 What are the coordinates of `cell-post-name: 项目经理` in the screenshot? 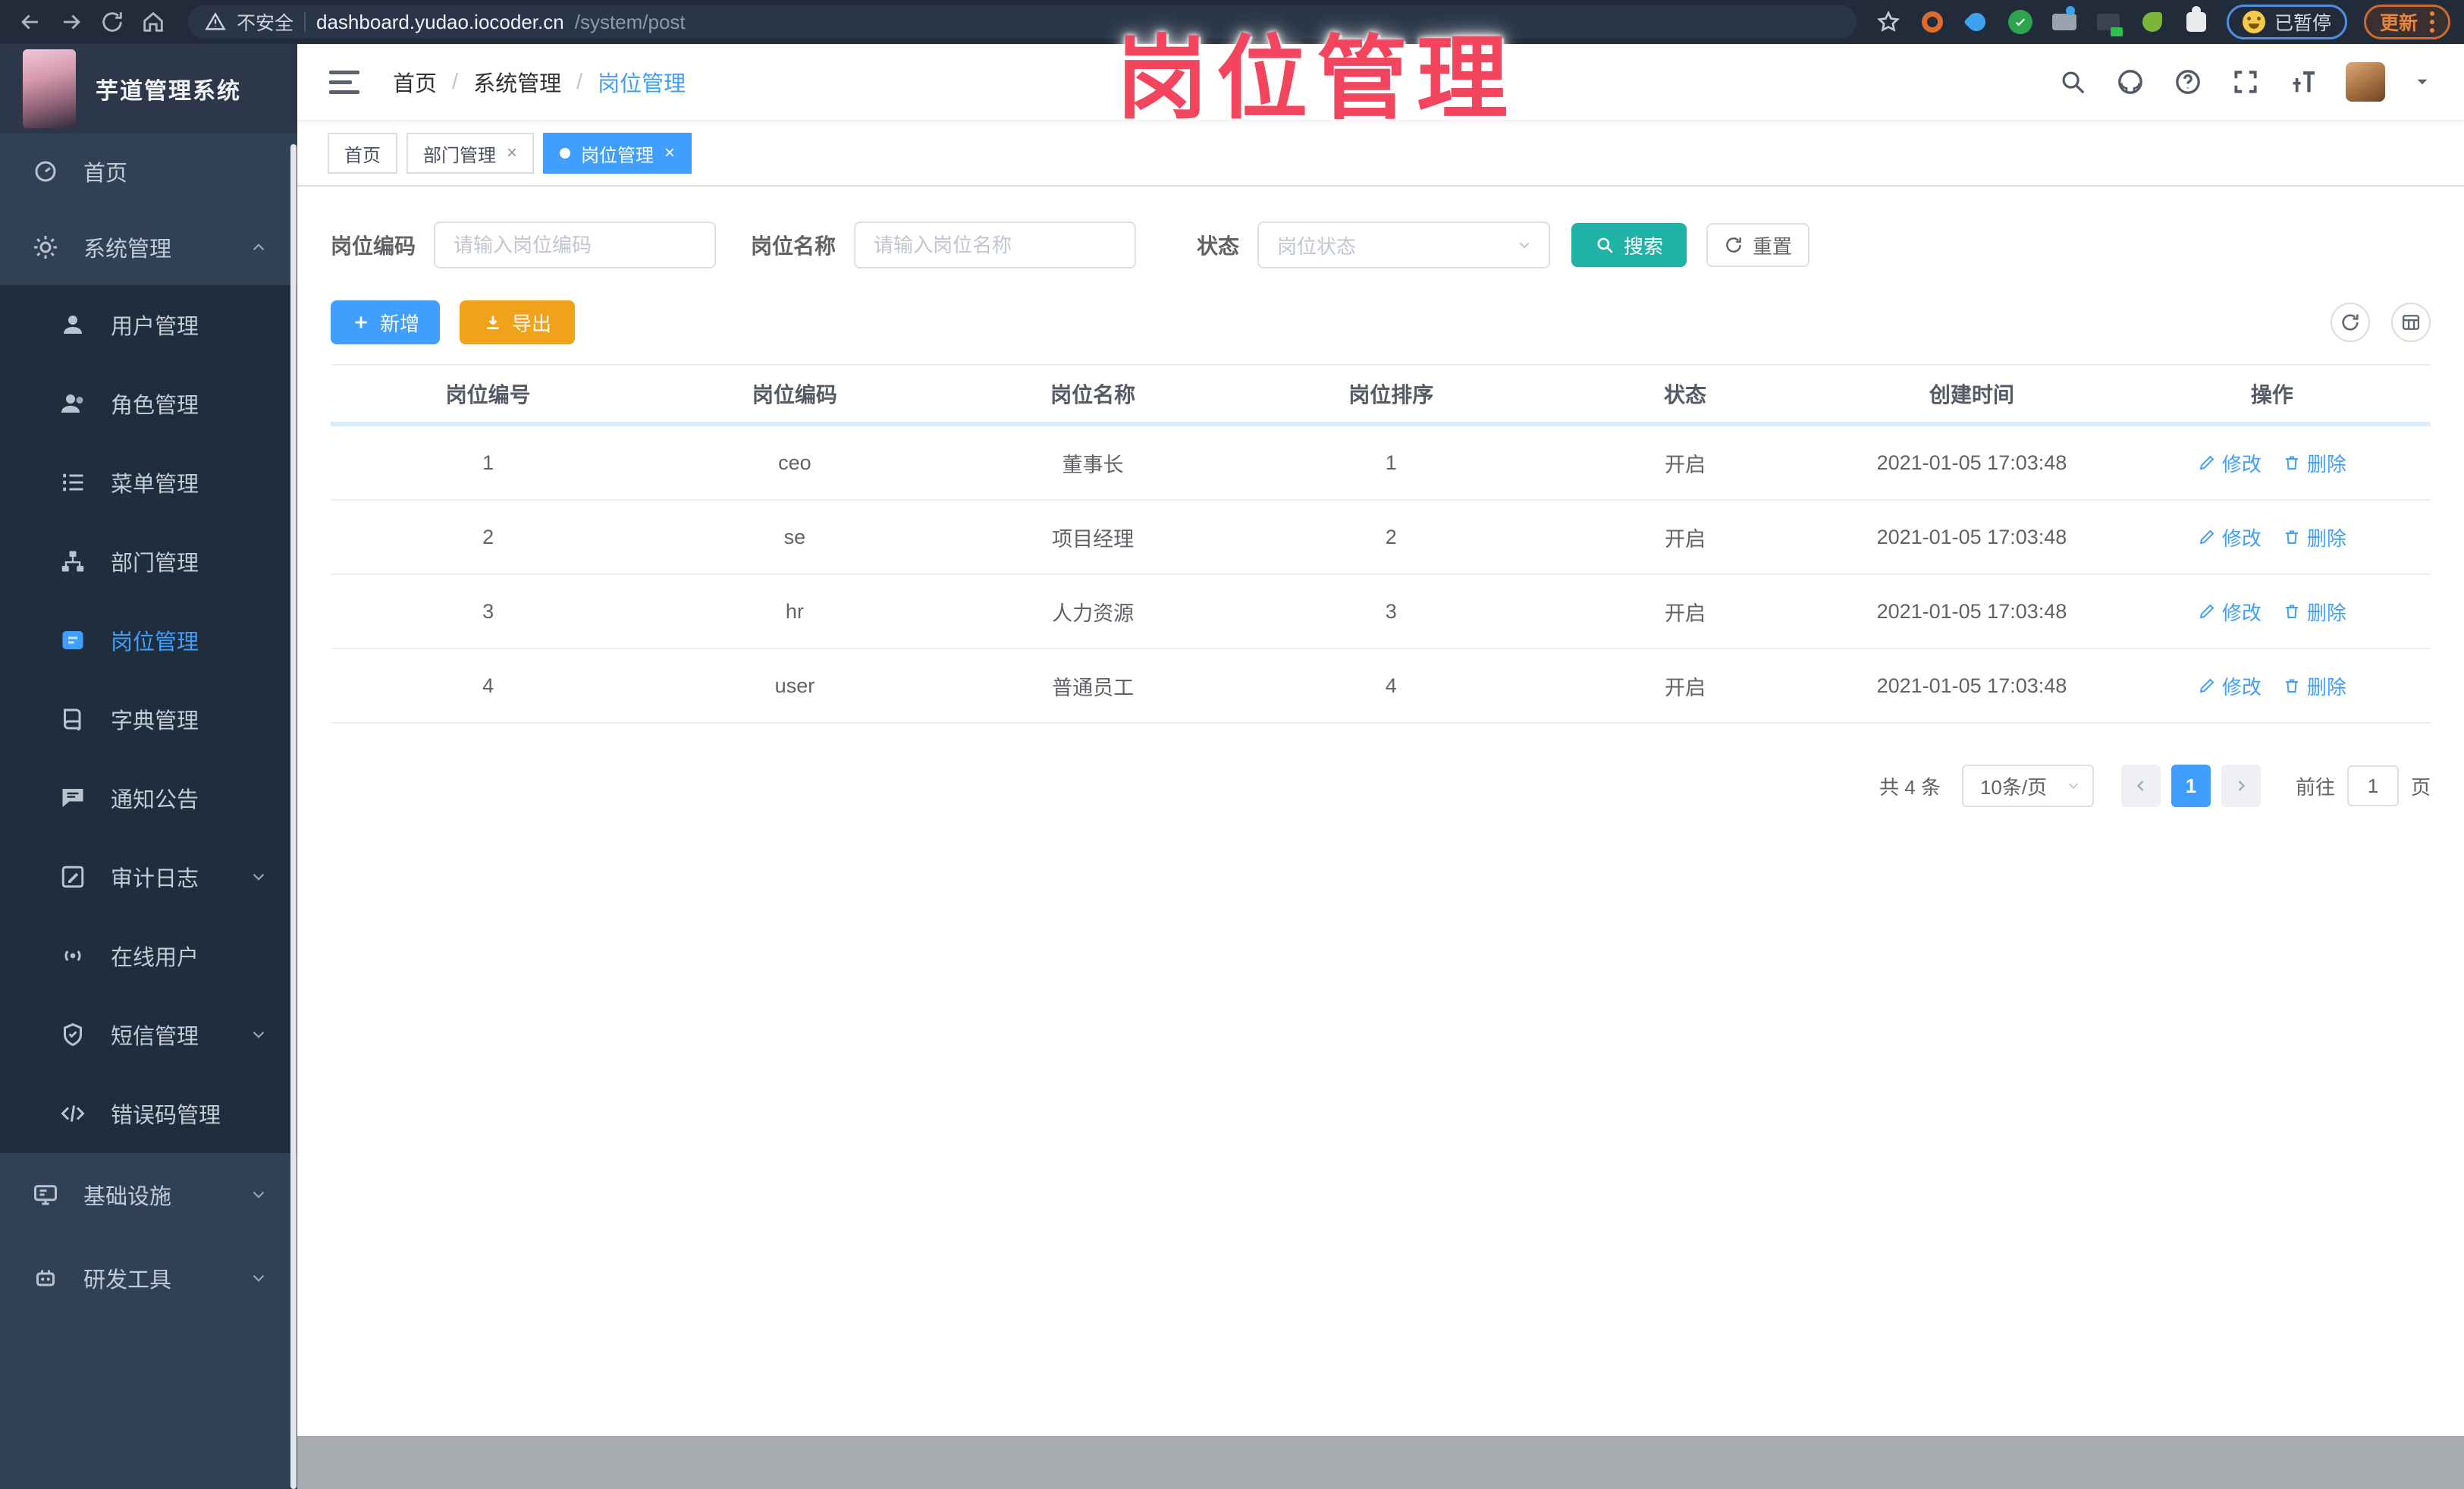 It's located at (1093, 539).